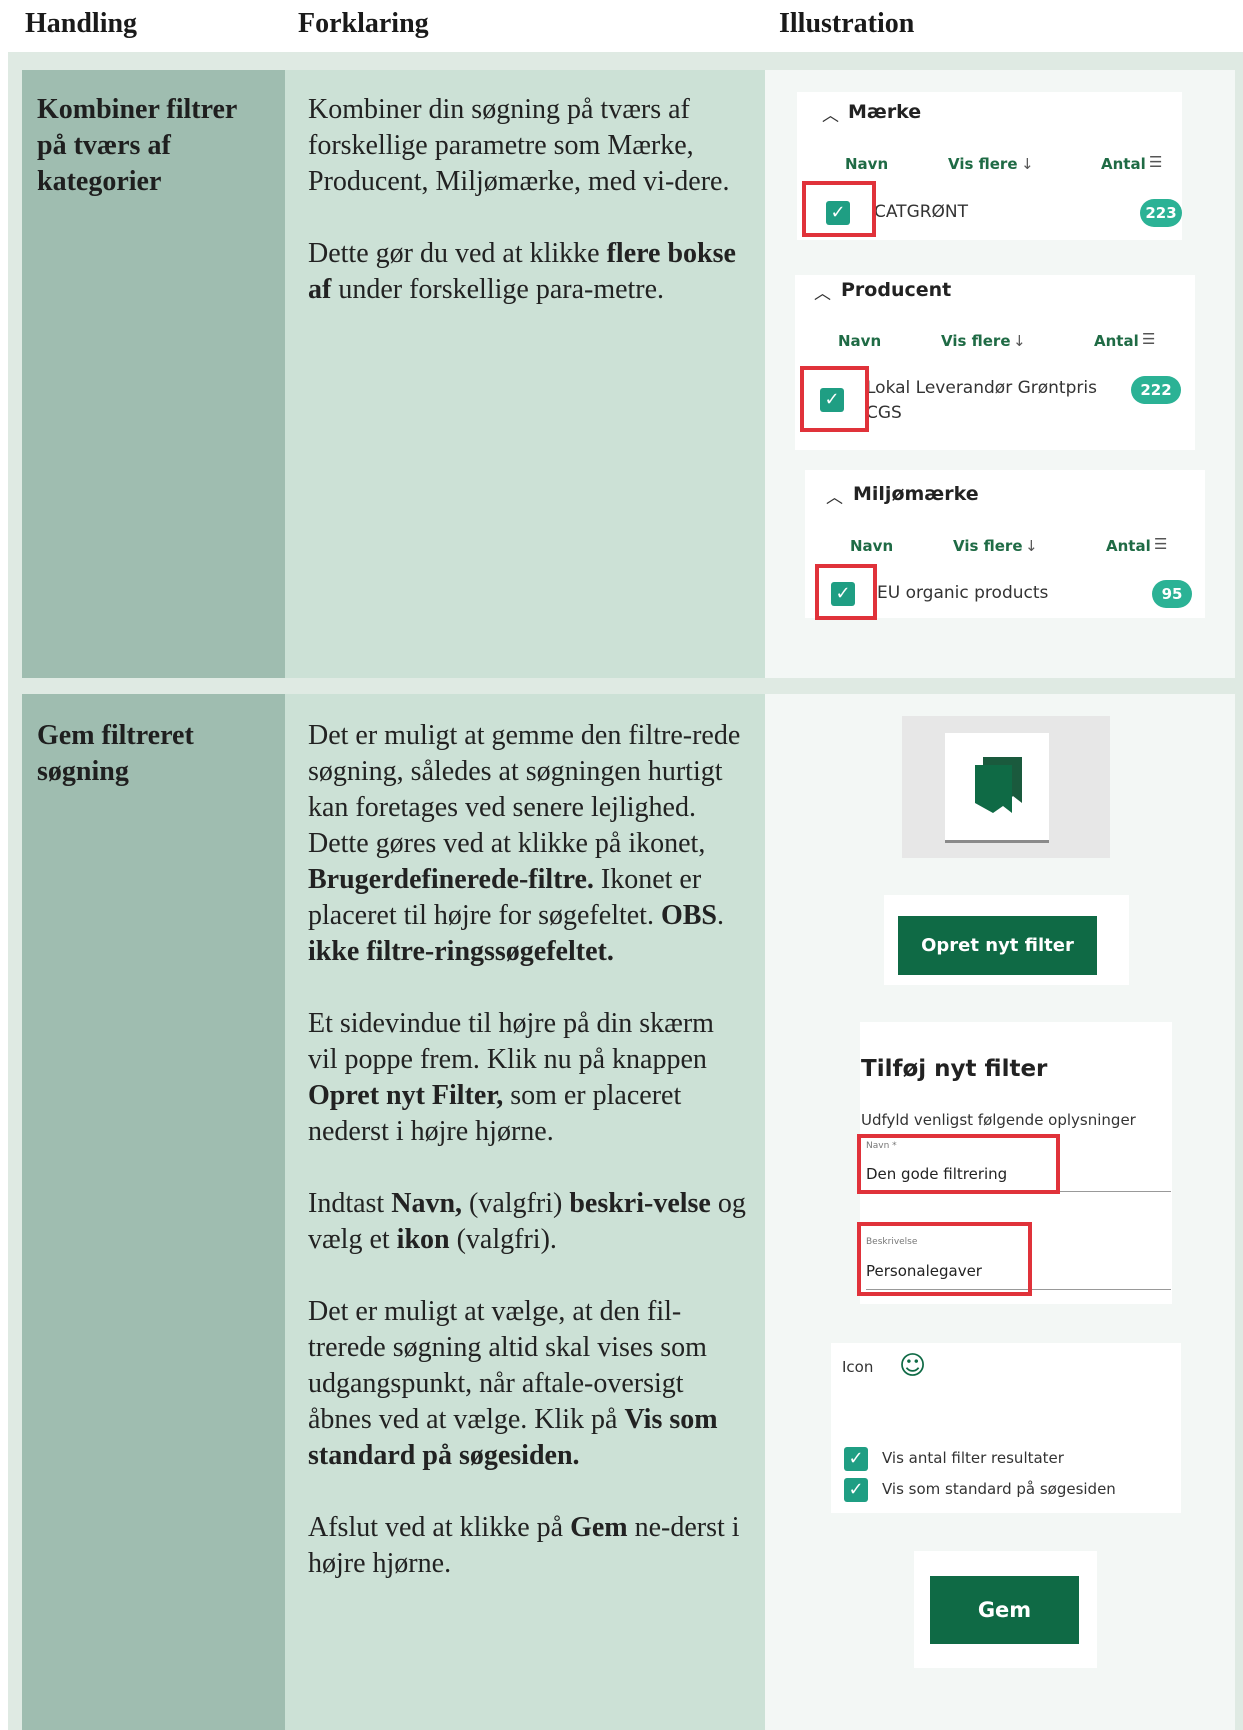 The image size is (1243, 1730). I want to click on action-title: Kombiner filtrer på tværs af kategorier, so click(137, 145).